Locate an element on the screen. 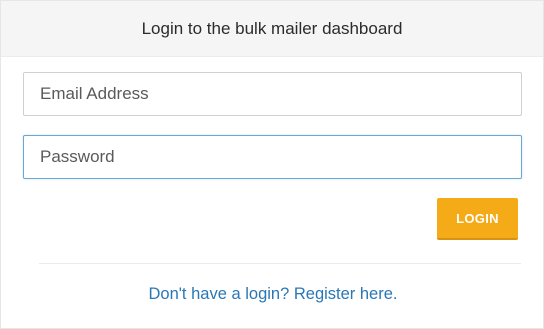 The width and height of the screenshot is (544, 329). panel-title: Login to the bulk mailer dashboard is located at coordinates (272, 28).